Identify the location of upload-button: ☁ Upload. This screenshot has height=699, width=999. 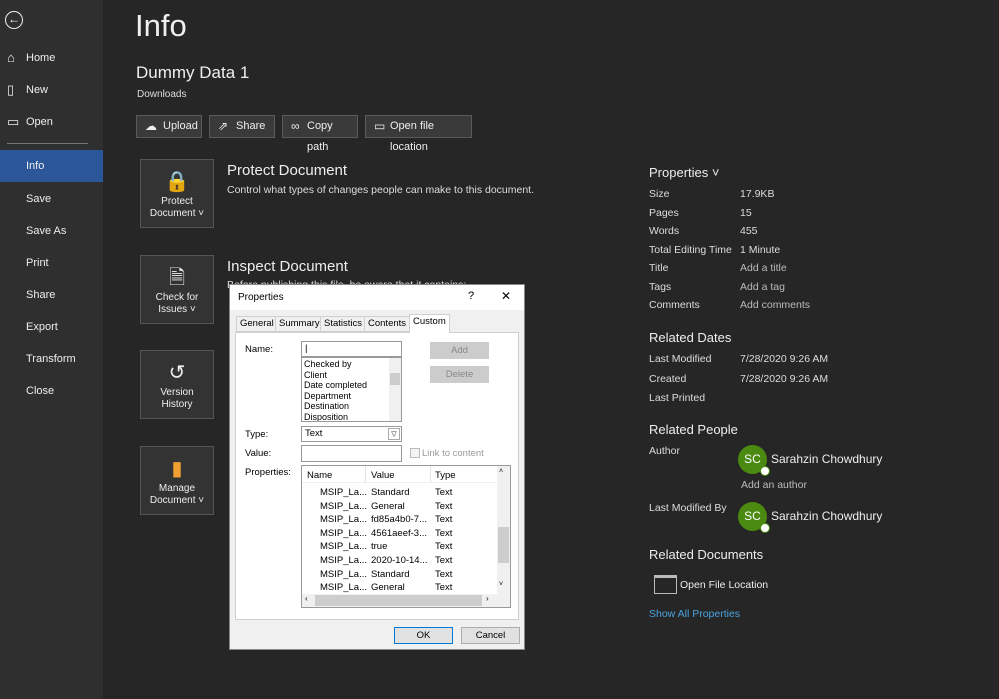
(169, 126).